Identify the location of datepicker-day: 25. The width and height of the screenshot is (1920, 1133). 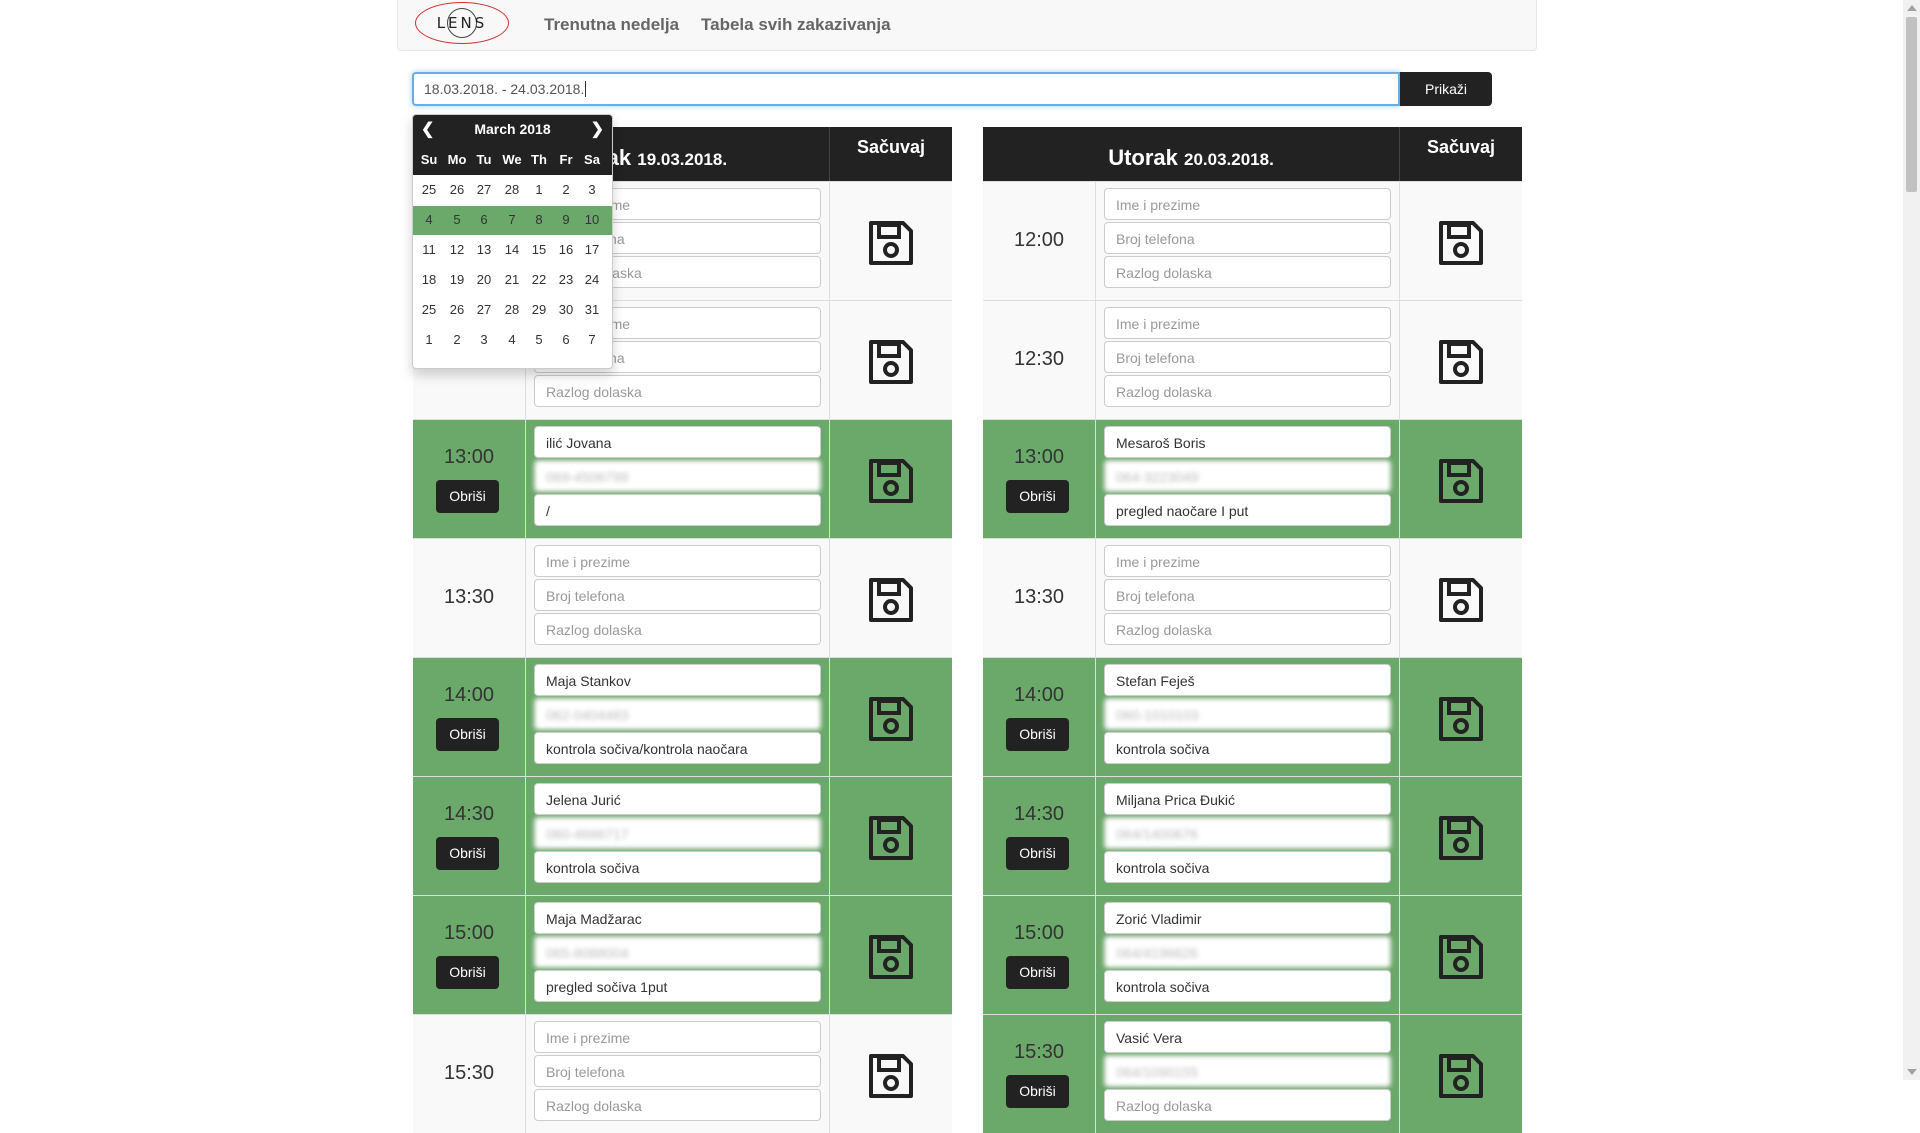
(429, 189).